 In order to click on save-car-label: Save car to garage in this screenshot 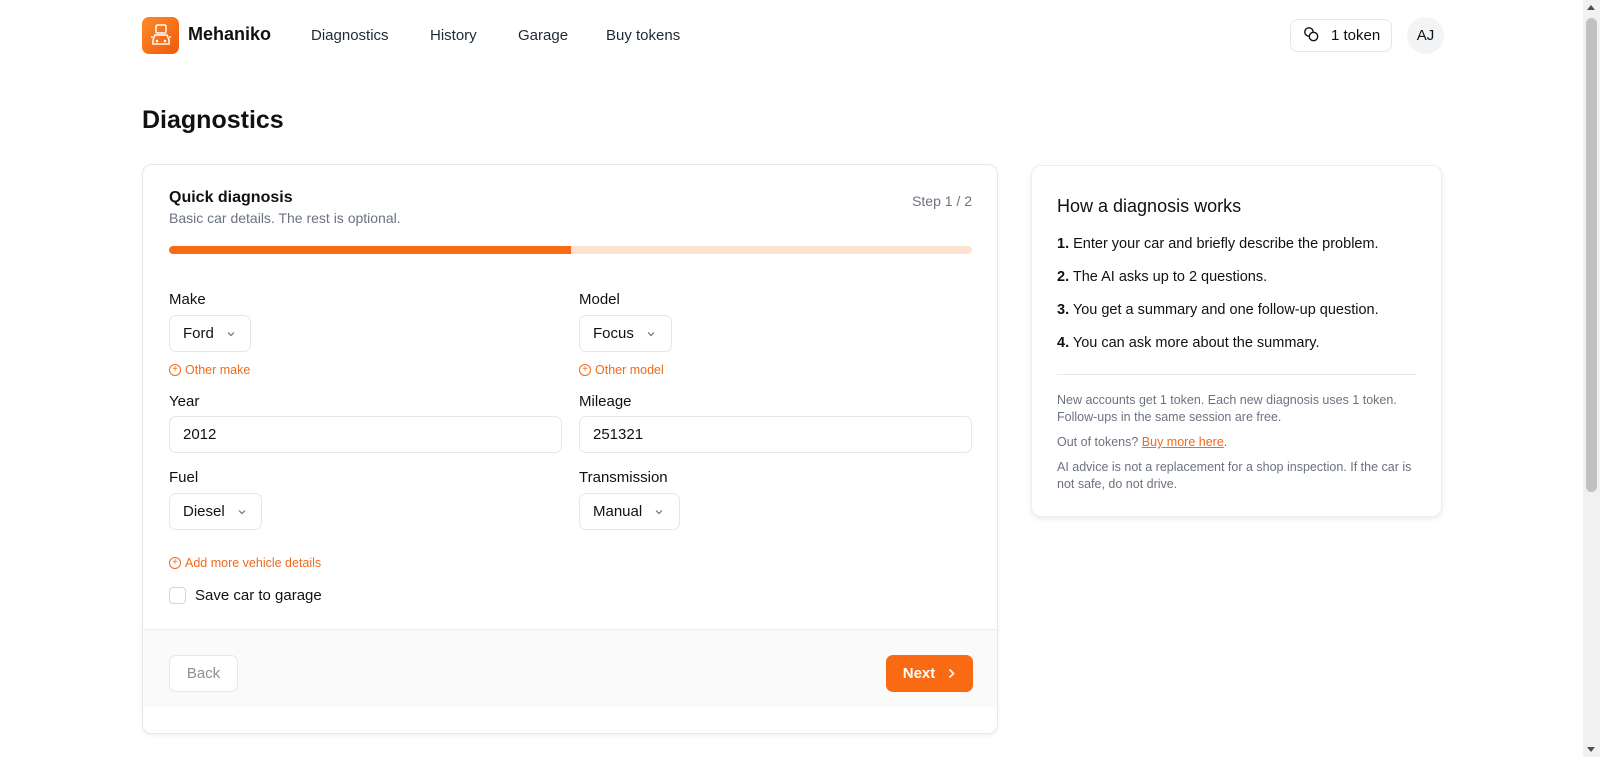, I will do `click(258, 595)`.